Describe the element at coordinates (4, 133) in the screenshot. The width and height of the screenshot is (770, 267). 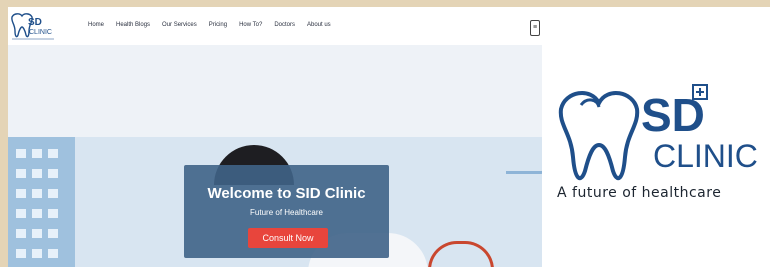
I see `left-border` at that location.